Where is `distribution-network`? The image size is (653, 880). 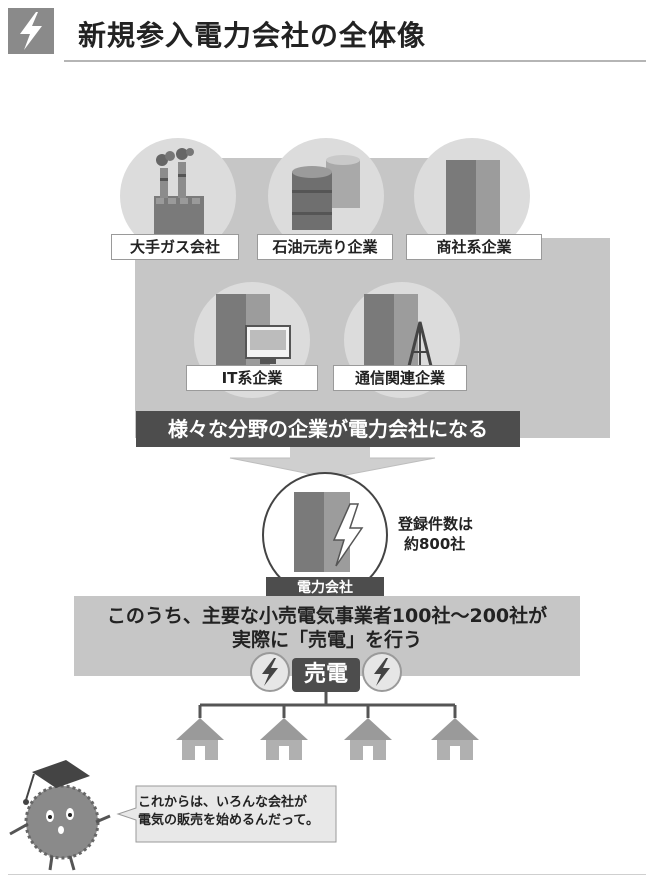 distribution-network is located at coordinates (327, 726).